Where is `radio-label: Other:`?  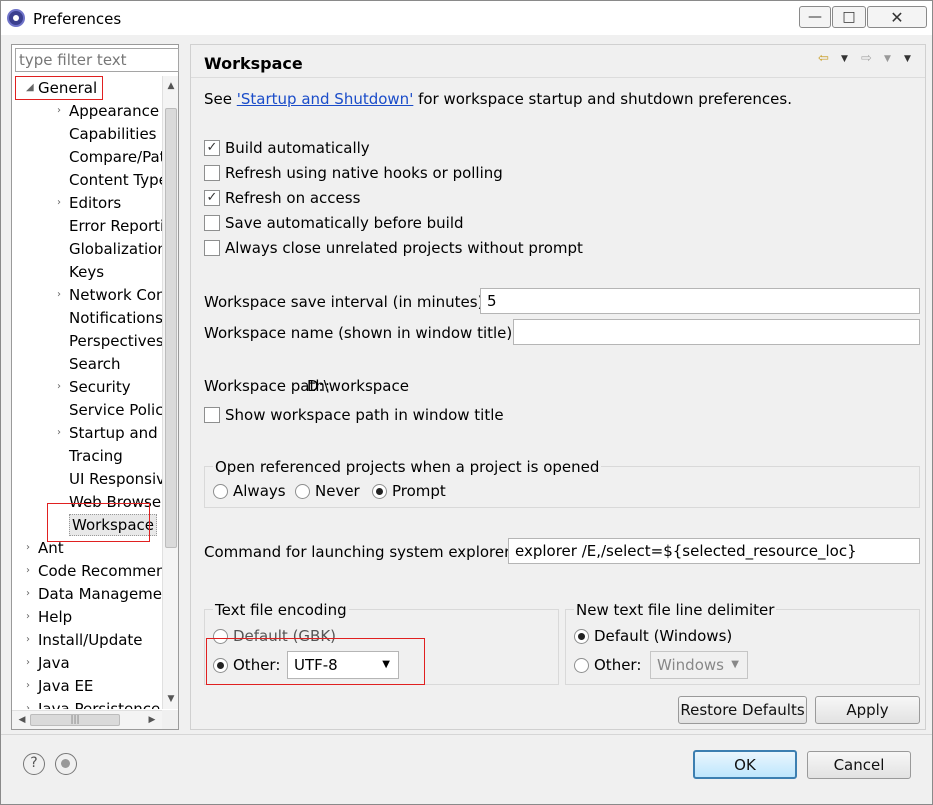
radio-label: Other: is located at coordinates (618, 665).